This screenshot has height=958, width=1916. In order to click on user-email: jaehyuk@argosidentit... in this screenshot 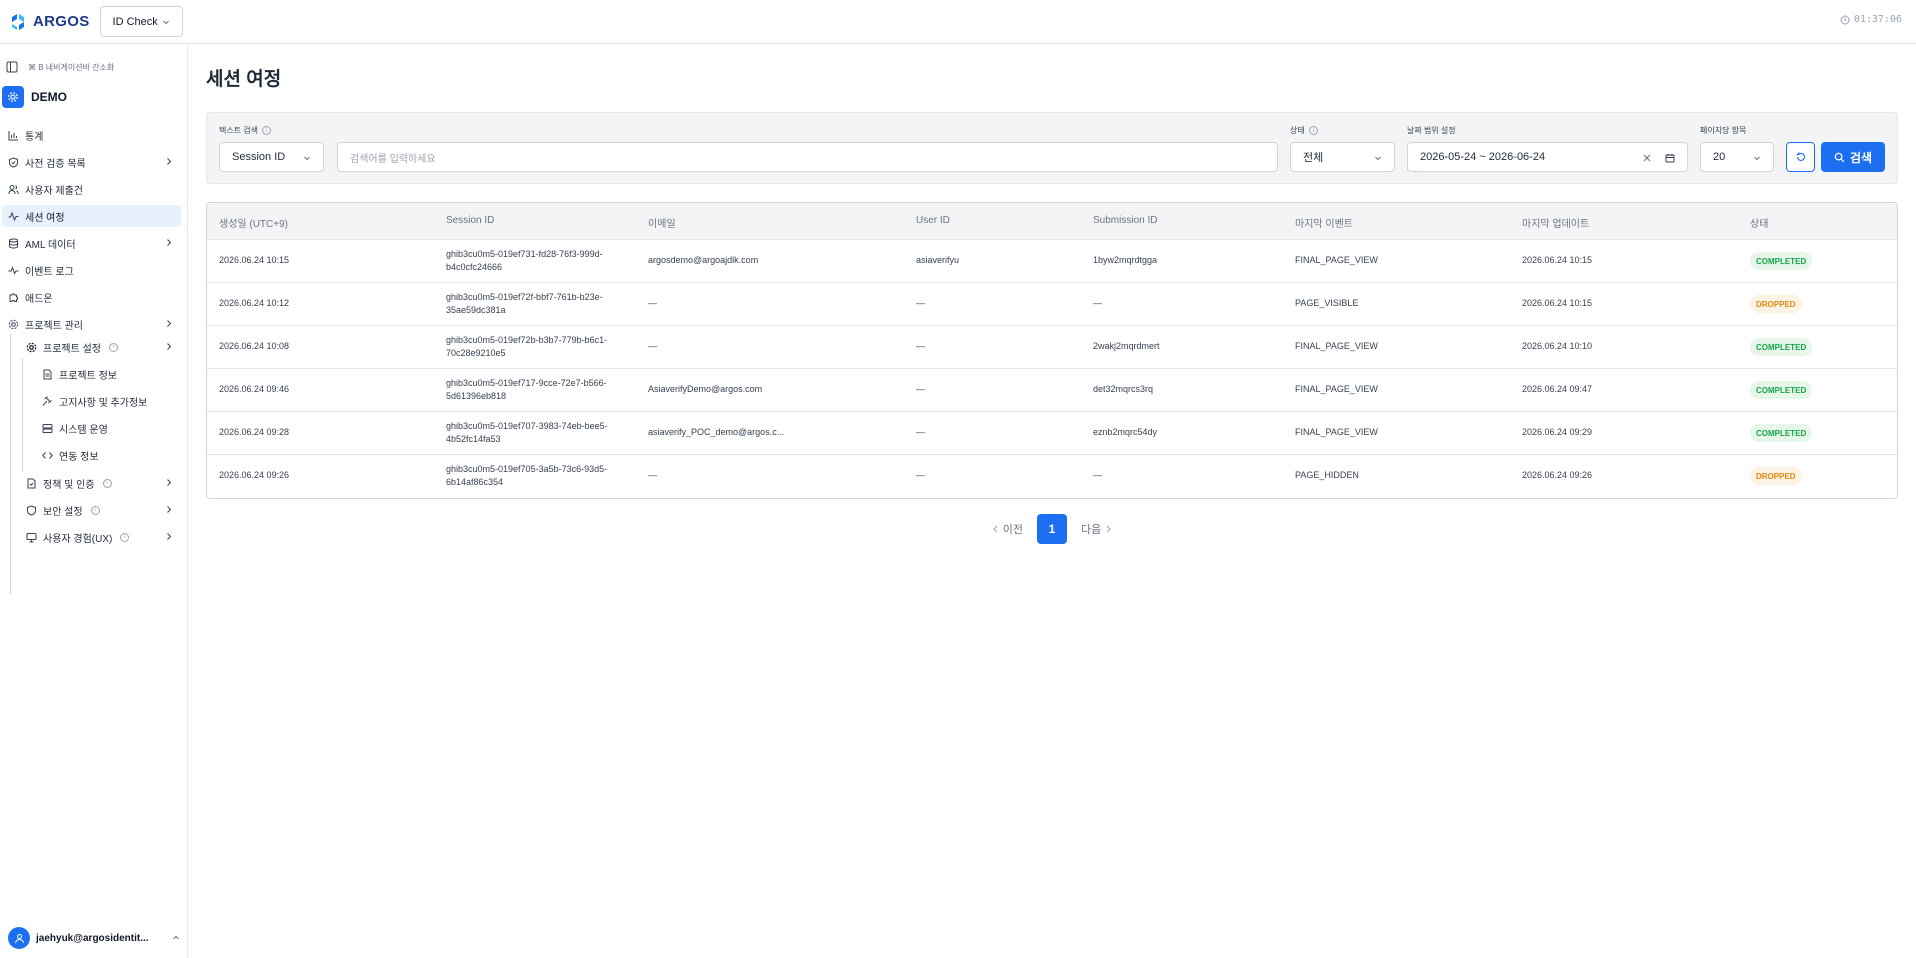, I will do `click(92, 938)`.